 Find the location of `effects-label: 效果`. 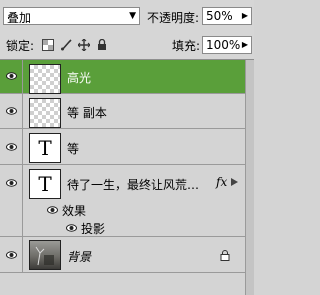

effects-label: 效果 is located at coordinates (74, 211).